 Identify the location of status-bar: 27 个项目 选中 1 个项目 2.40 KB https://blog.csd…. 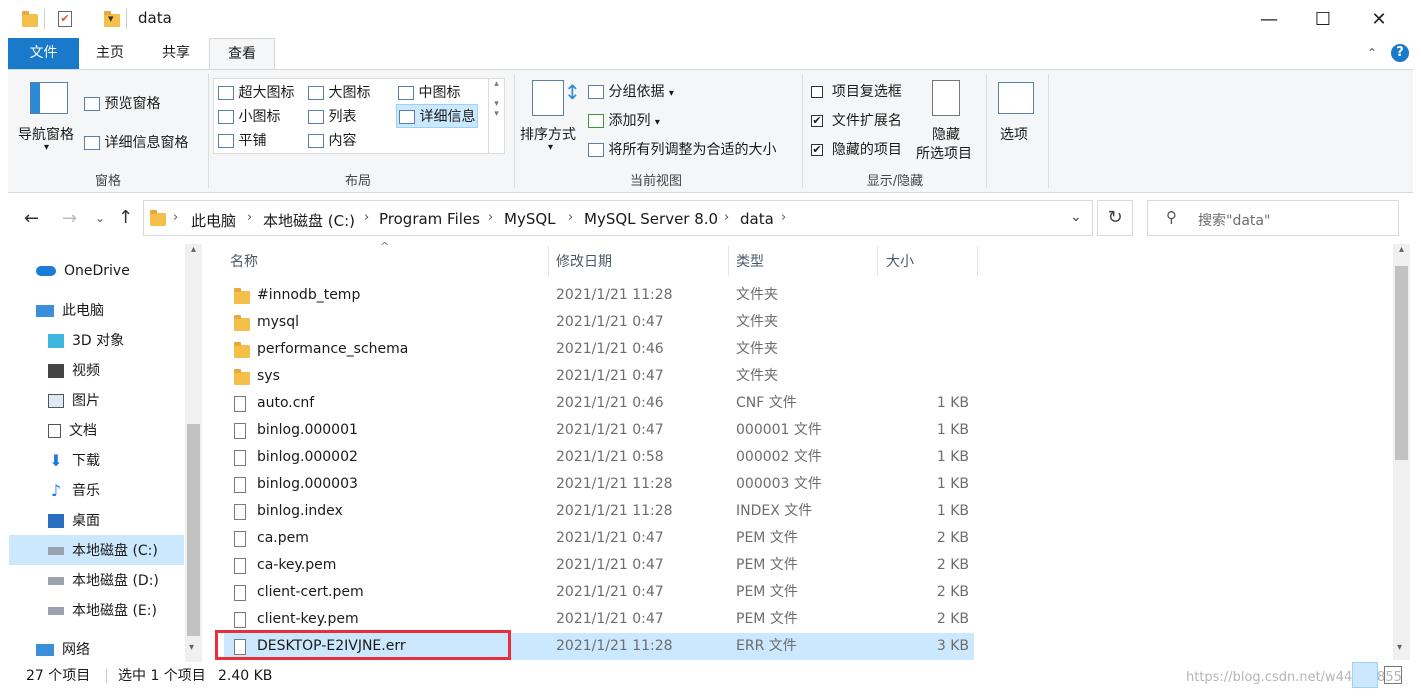
(710, 676).